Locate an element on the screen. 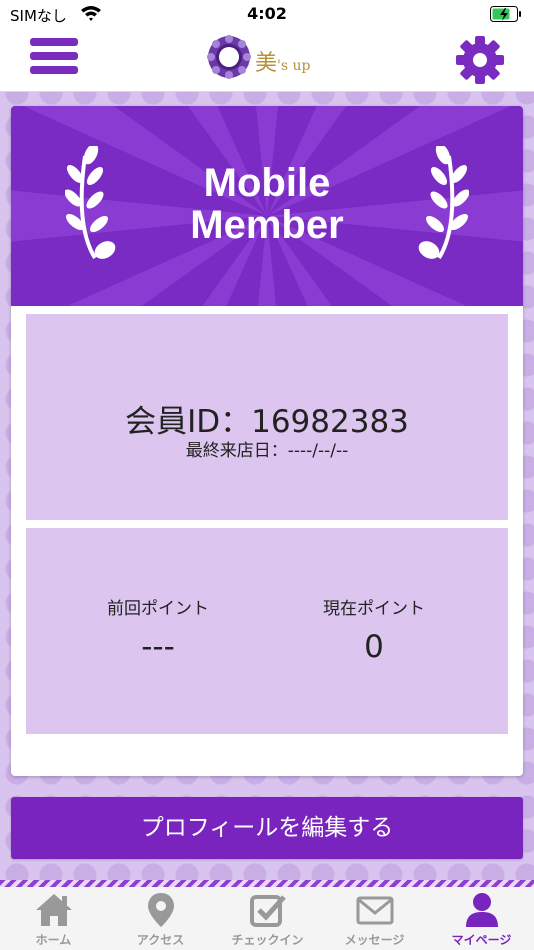 The width and height of the screenshot is (534, 950). previous-points-label: 前回ポイント is located at coordinates (158, 609).